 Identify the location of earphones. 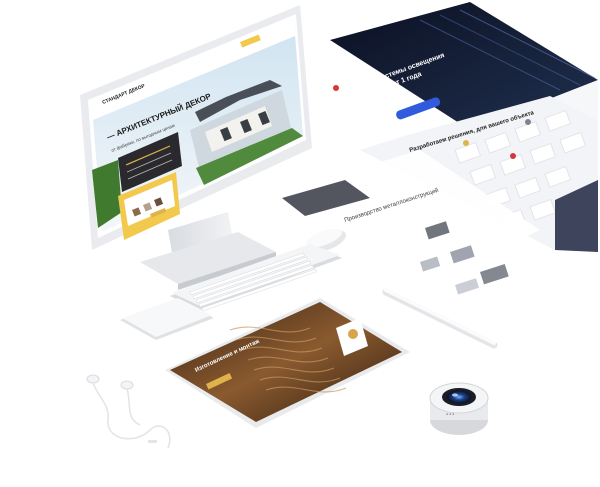
(128, 411).